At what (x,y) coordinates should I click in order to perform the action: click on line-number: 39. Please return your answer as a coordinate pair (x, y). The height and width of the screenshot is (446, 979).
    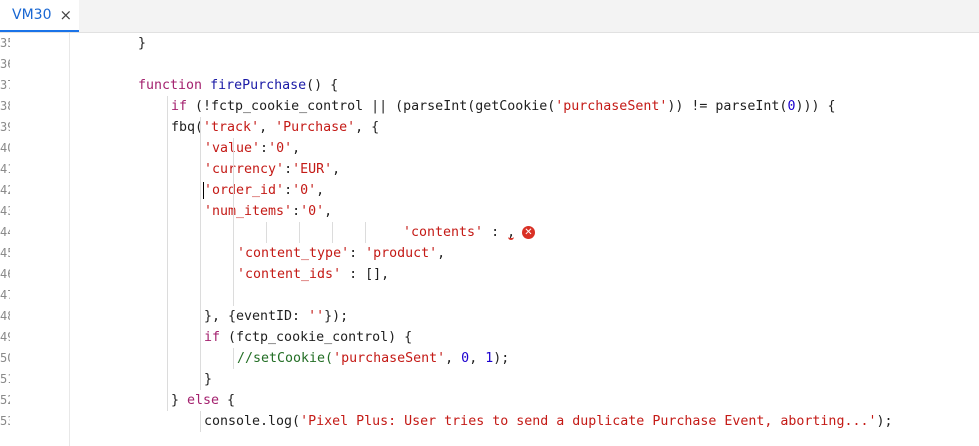
    Looking at the image, I should click on (5, 127).